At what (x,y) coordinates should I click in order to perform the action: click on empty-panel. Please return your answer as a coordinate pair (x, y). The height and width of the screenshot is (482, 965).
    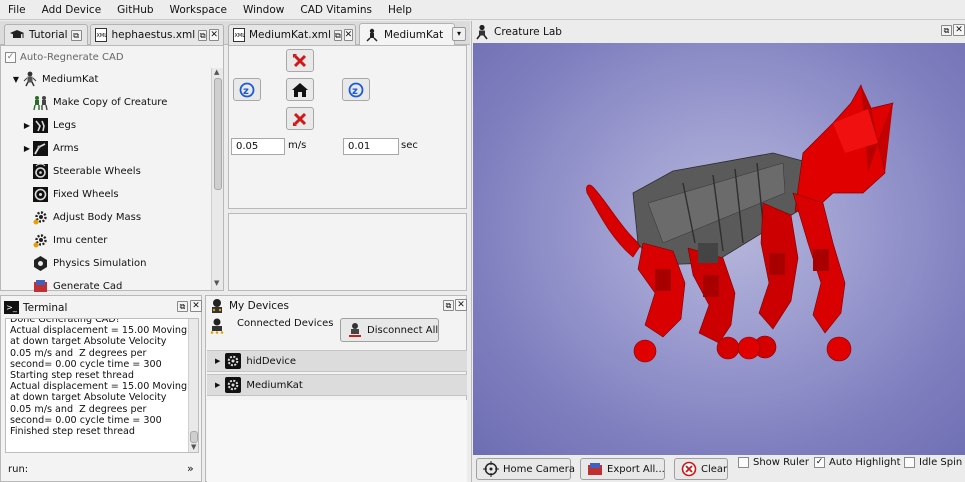
    Looking at the image, I should click on (347, 252).